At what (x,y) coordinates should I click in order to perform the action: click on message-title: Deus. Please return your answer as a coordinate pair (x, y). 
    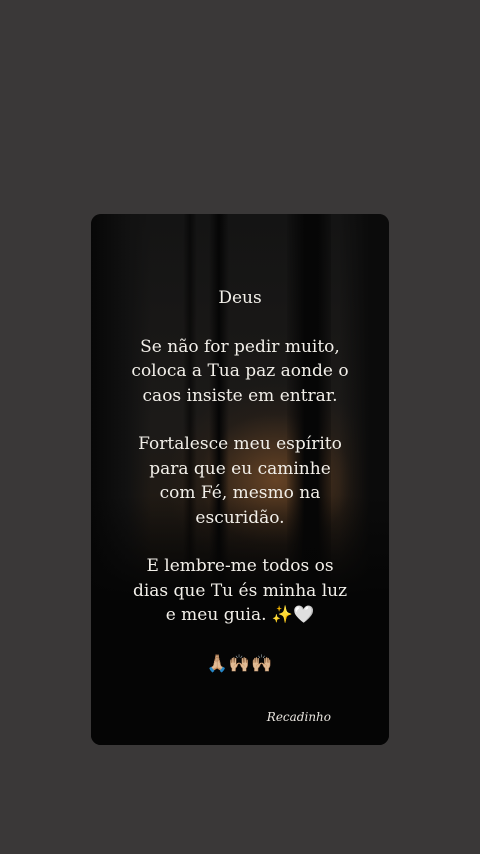
    Looking at the image, I should click on (240, 298).